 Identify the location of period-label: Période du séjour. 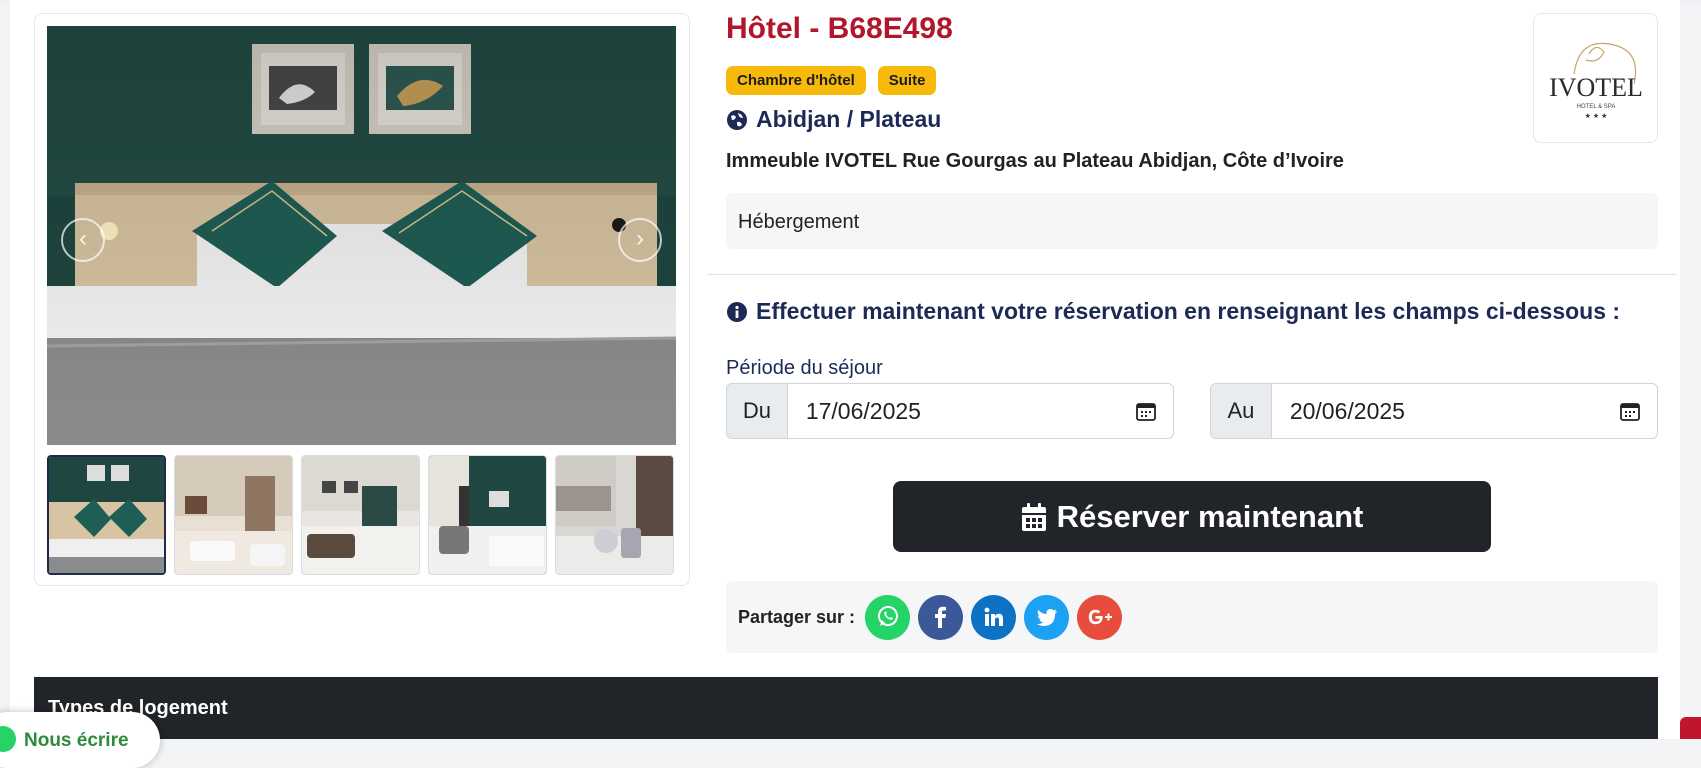
(804, 368).